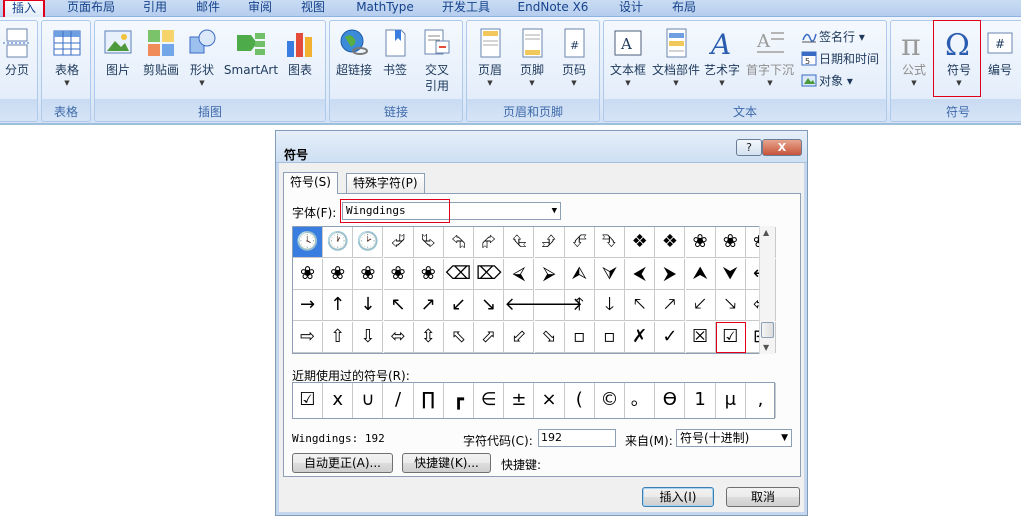 The height and width of the screenshot is (519, 1021). Describe the element at coordinates (580, 400) in the screenshot. I see `recent-symbol-cell: (` at that location.